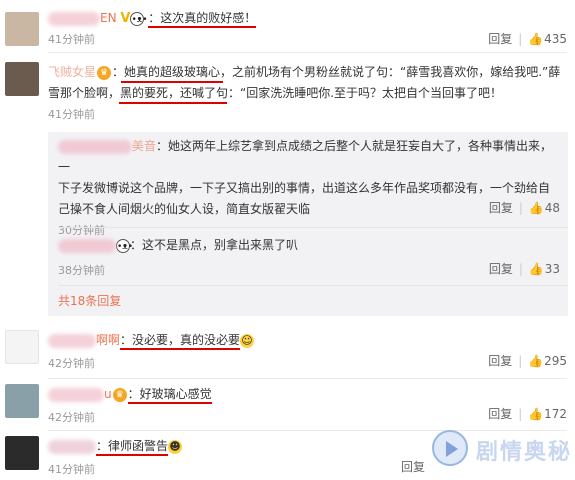 This screenshot has height=480, width=575. I want to click on timestamp: 38分钟前, so click(81, 270).